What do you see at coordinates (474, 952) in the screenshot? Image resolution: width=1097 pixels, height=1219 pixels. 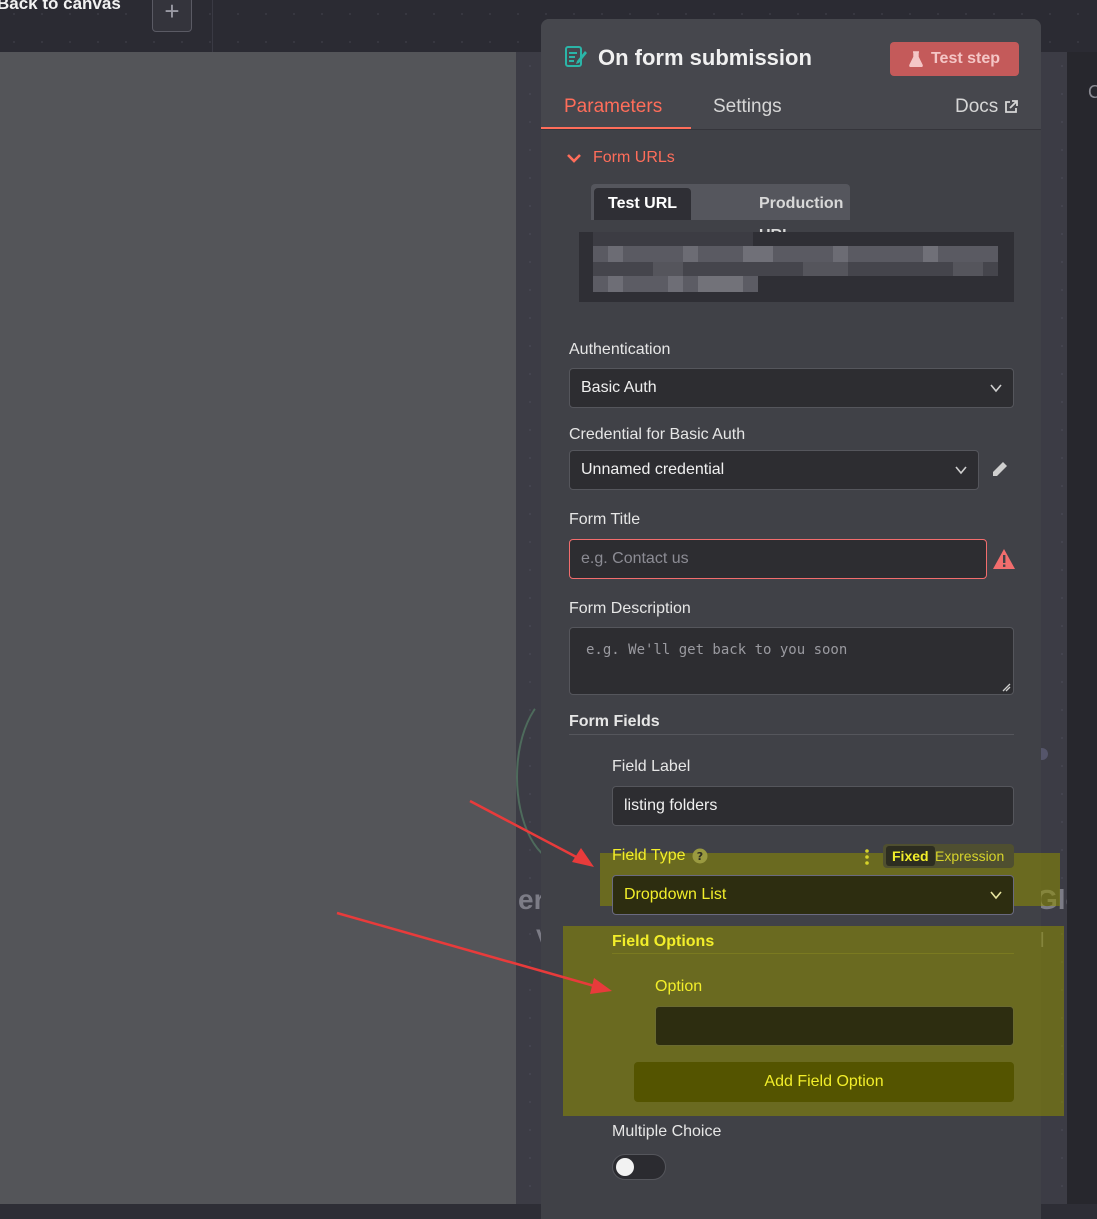 I see `arrow-to-field-options` at bounding box center [474, 952].